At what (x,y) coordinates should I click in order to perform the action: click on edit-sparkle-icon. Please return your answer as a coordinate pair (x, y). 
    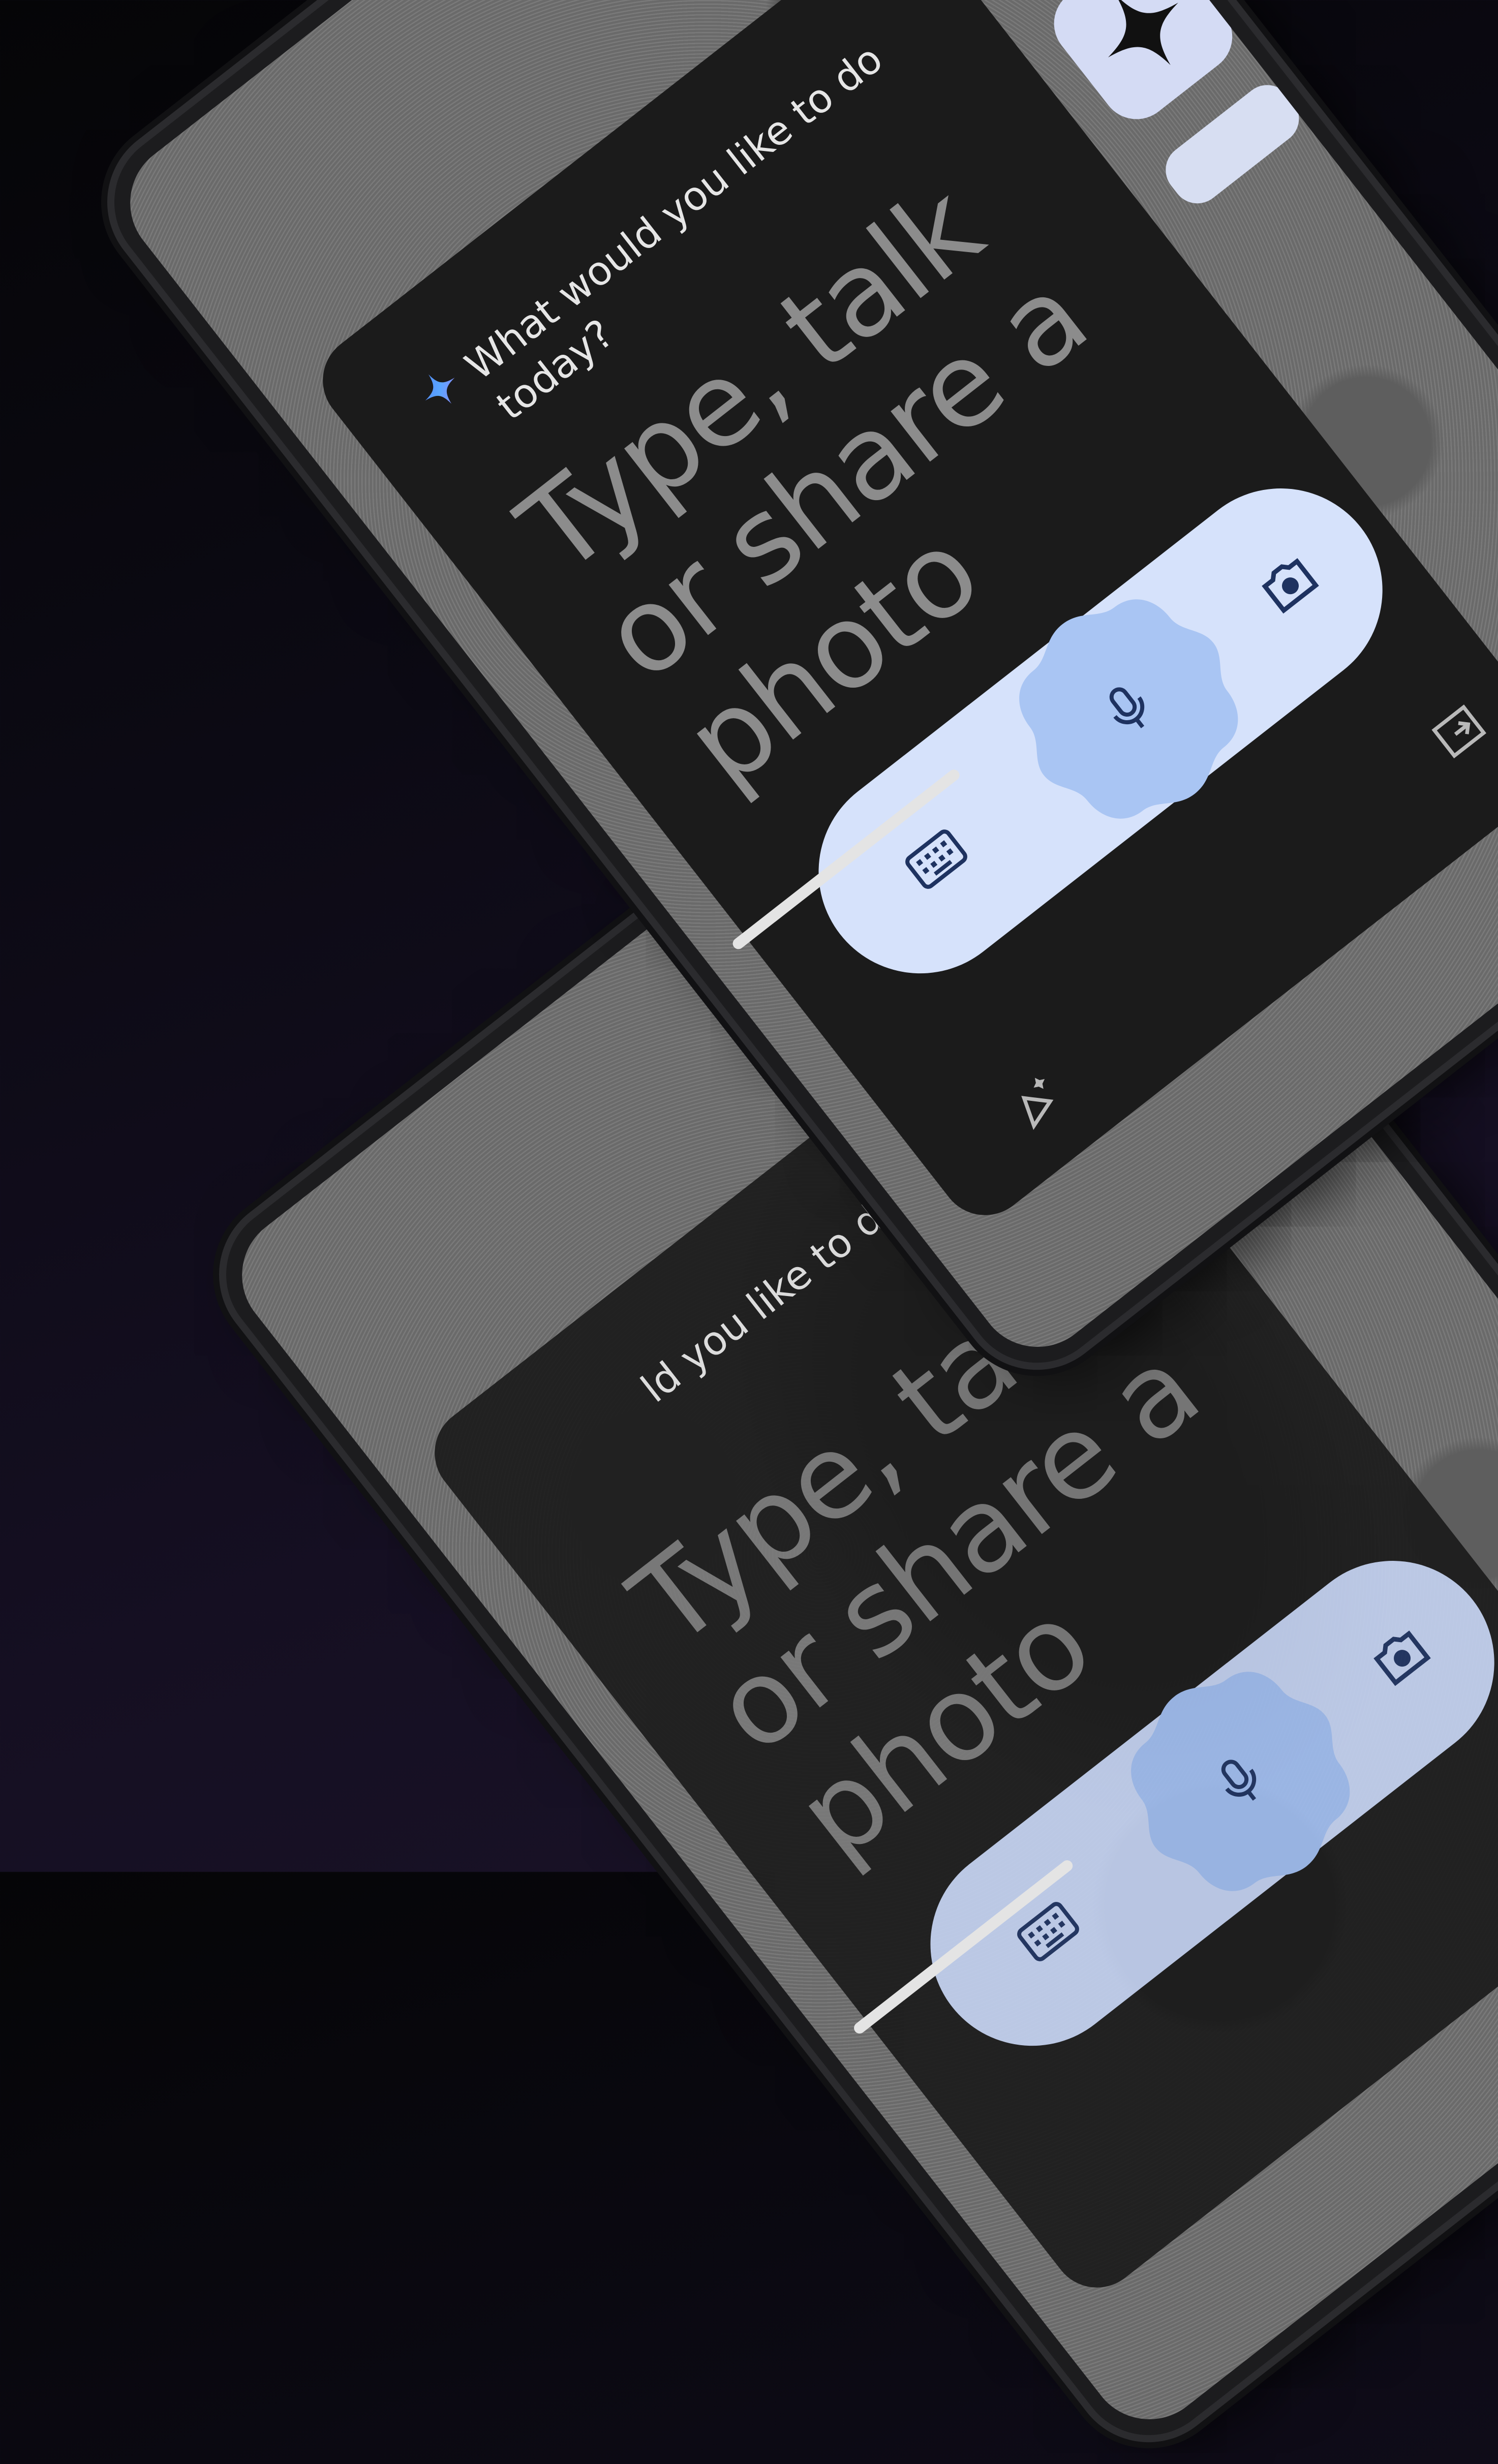
    Looking at the image, I should click on (1037, 1099).